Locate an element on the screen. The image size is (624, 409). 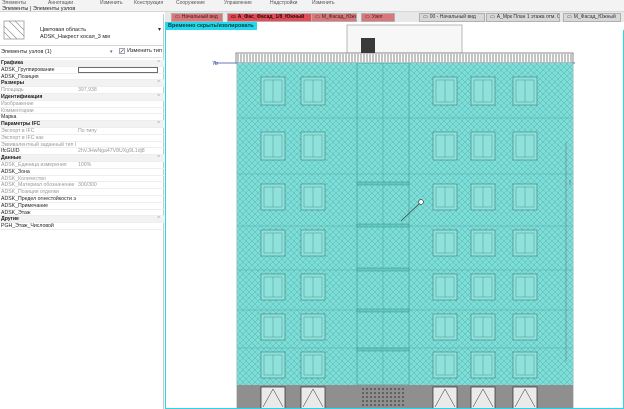
property-name: Изображение is located at coordinates (17, 103).